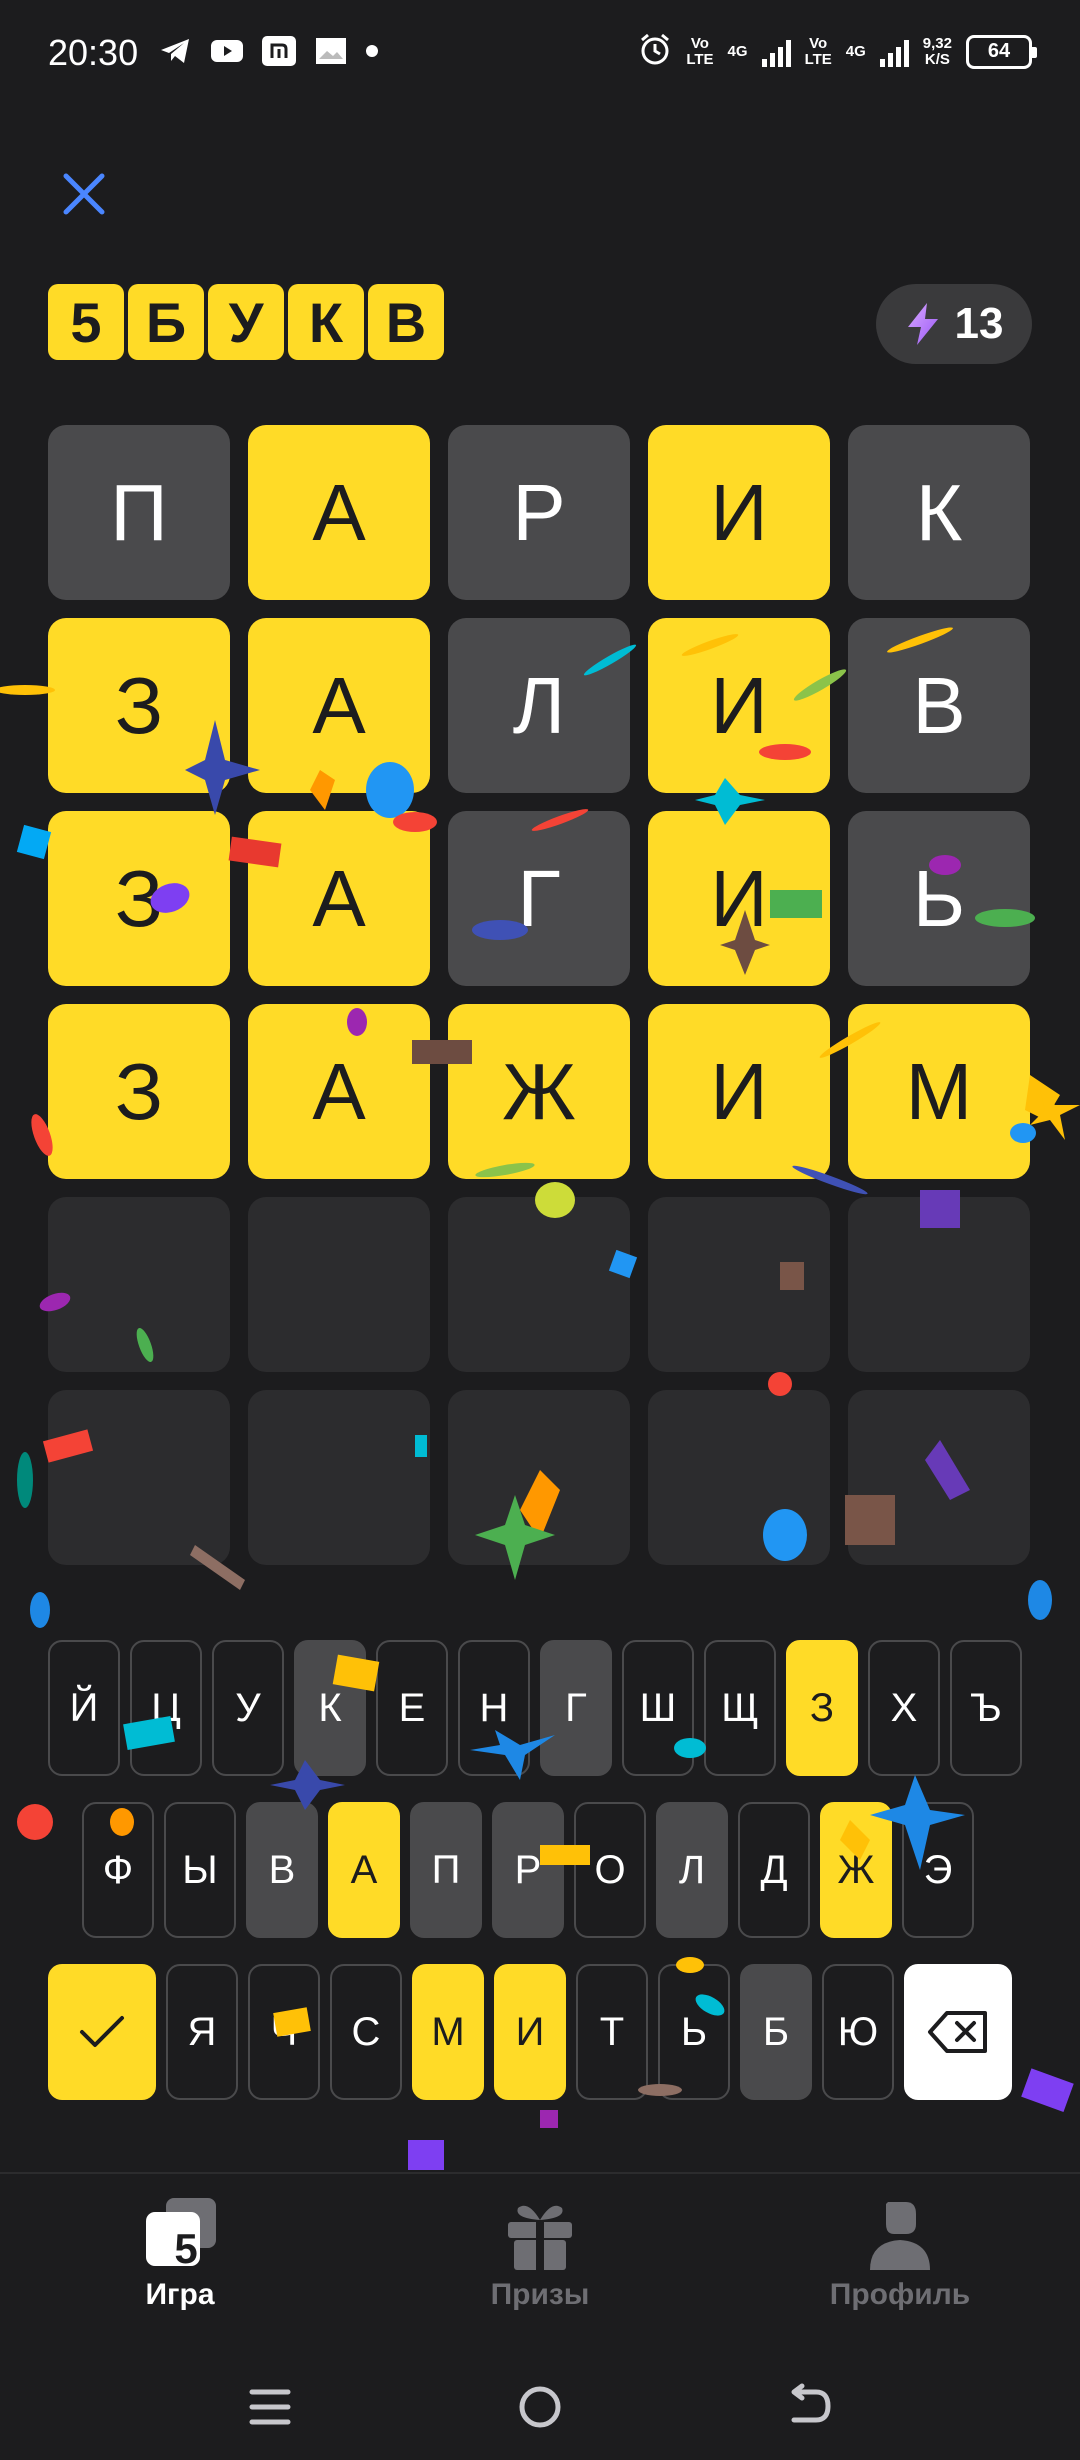 This screenshot has width=1080, height=2460. I want to click on app-logo: 5 Б У К В, so click(246, 322).